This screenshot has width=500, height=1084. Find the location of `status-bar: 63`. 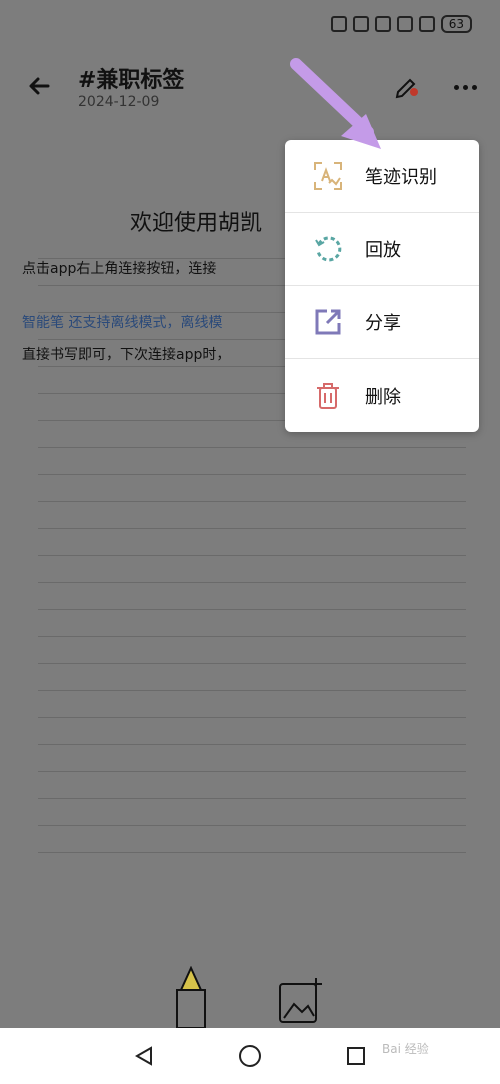

status-bar: 63 is located at coordinates (250, 24).